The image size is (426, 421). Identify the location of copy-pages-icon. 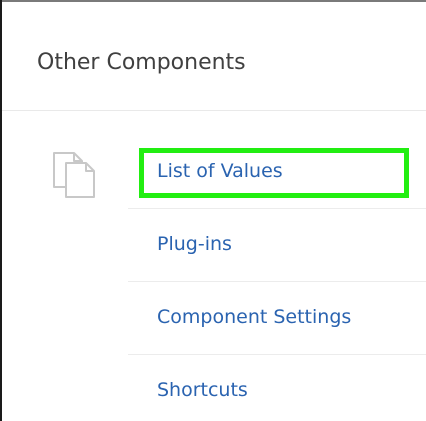
(76, 174).